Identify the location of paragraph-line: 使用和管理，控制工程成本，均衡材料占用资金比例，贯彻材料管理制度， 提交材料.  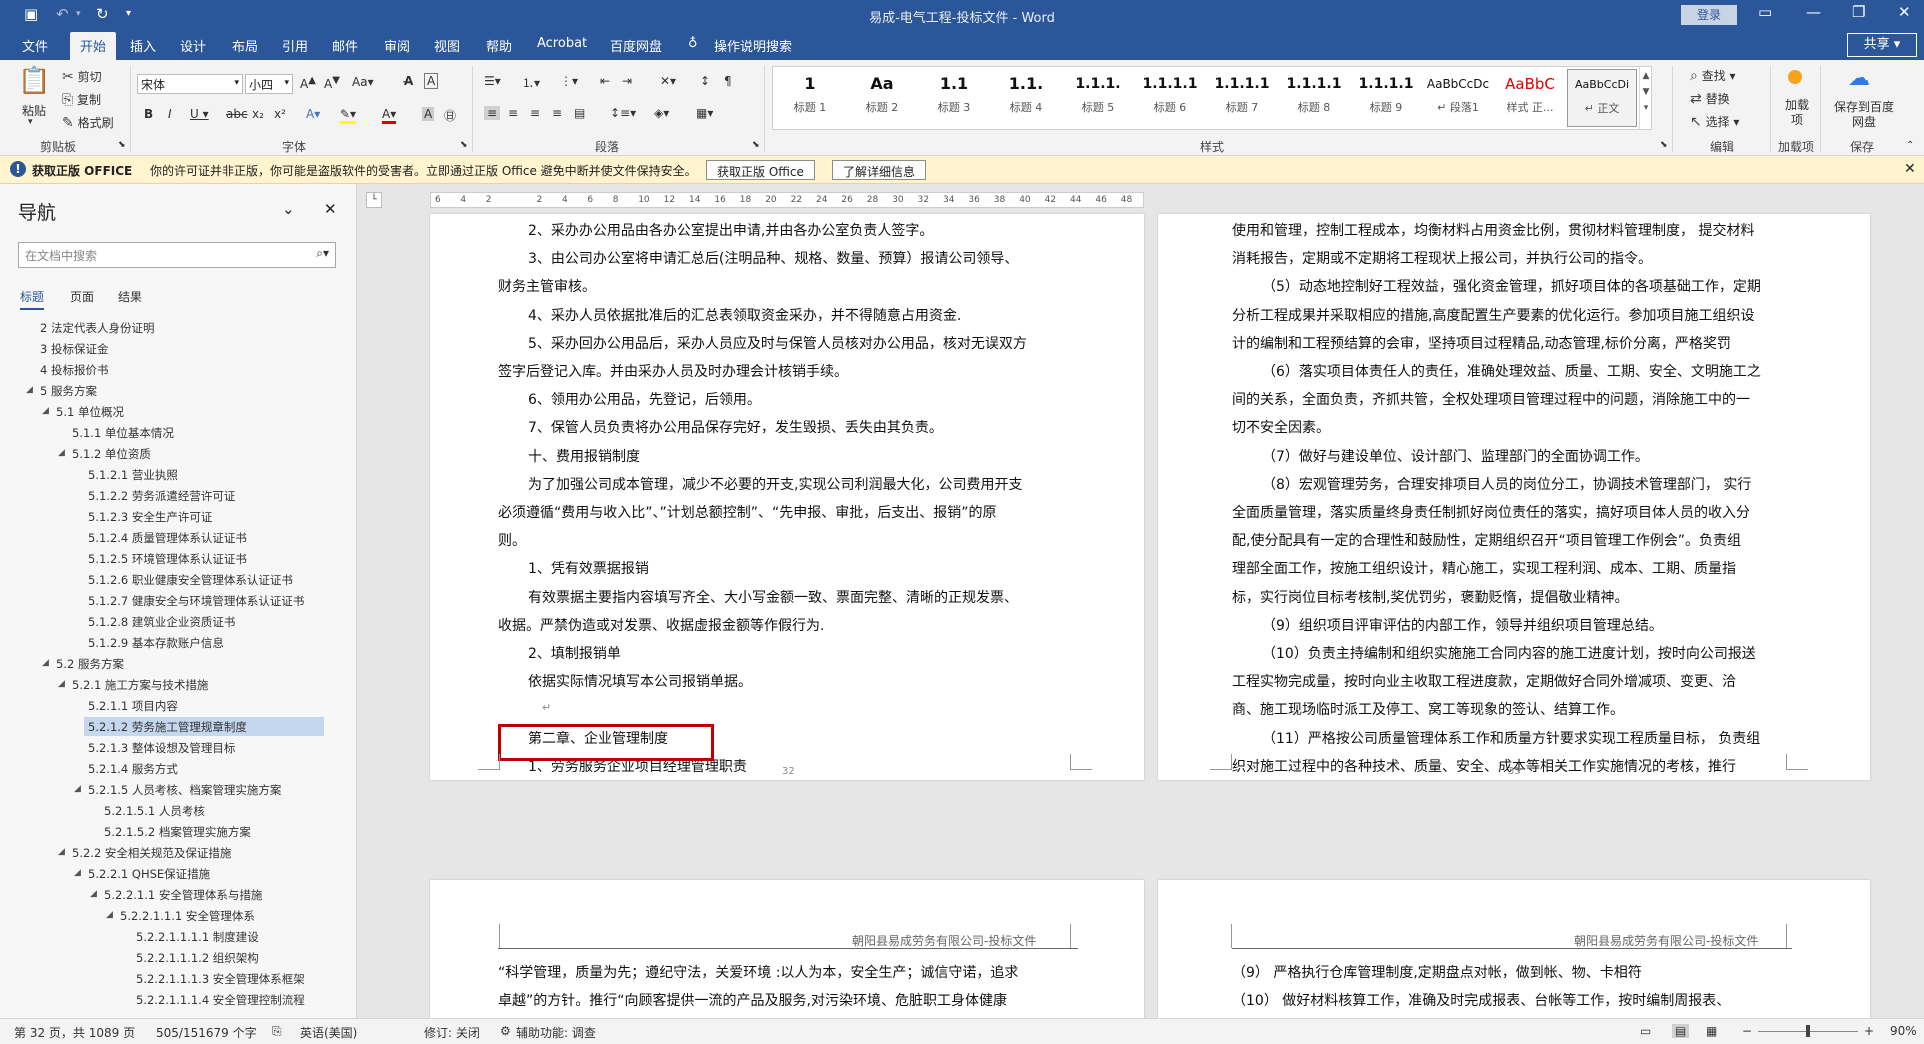
(1493, 230).